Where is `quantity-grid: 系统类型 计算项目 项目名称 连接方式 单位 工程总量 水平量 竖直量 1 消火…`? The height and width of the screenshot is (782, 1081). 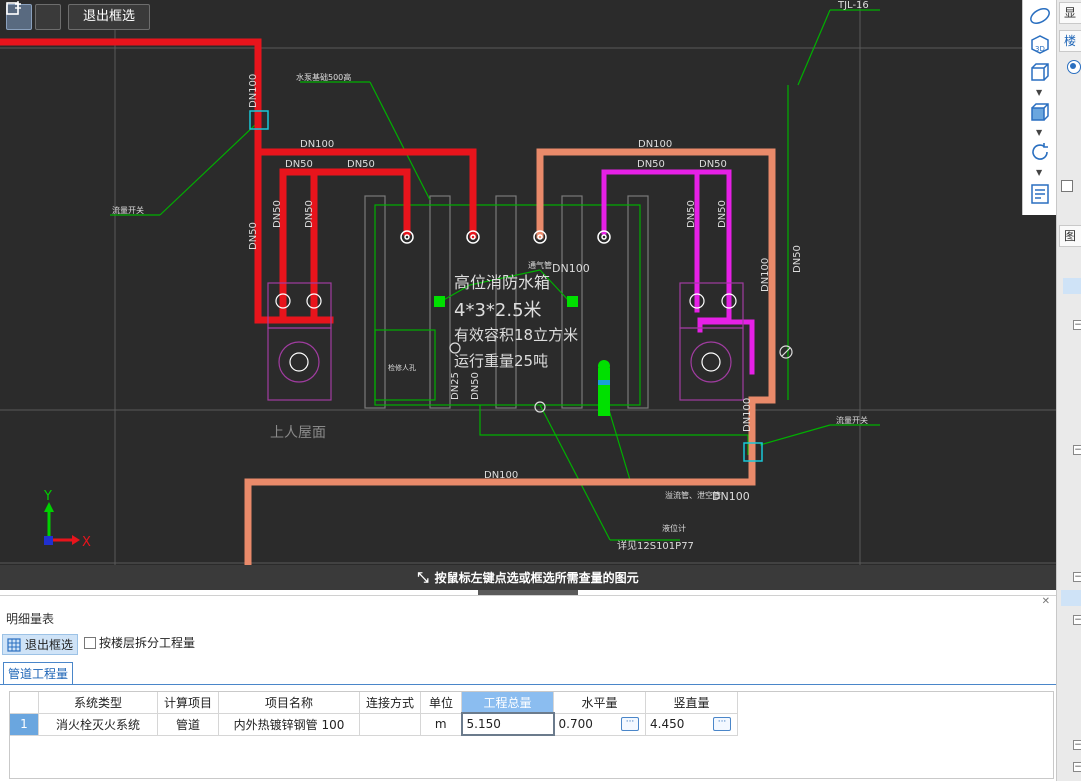 quantity-grid: 系统类型 计算项目 项目名称 连接方式 单位 工程总量 水平量 竖直量 1 消火… is located at coordinates (531, 735).